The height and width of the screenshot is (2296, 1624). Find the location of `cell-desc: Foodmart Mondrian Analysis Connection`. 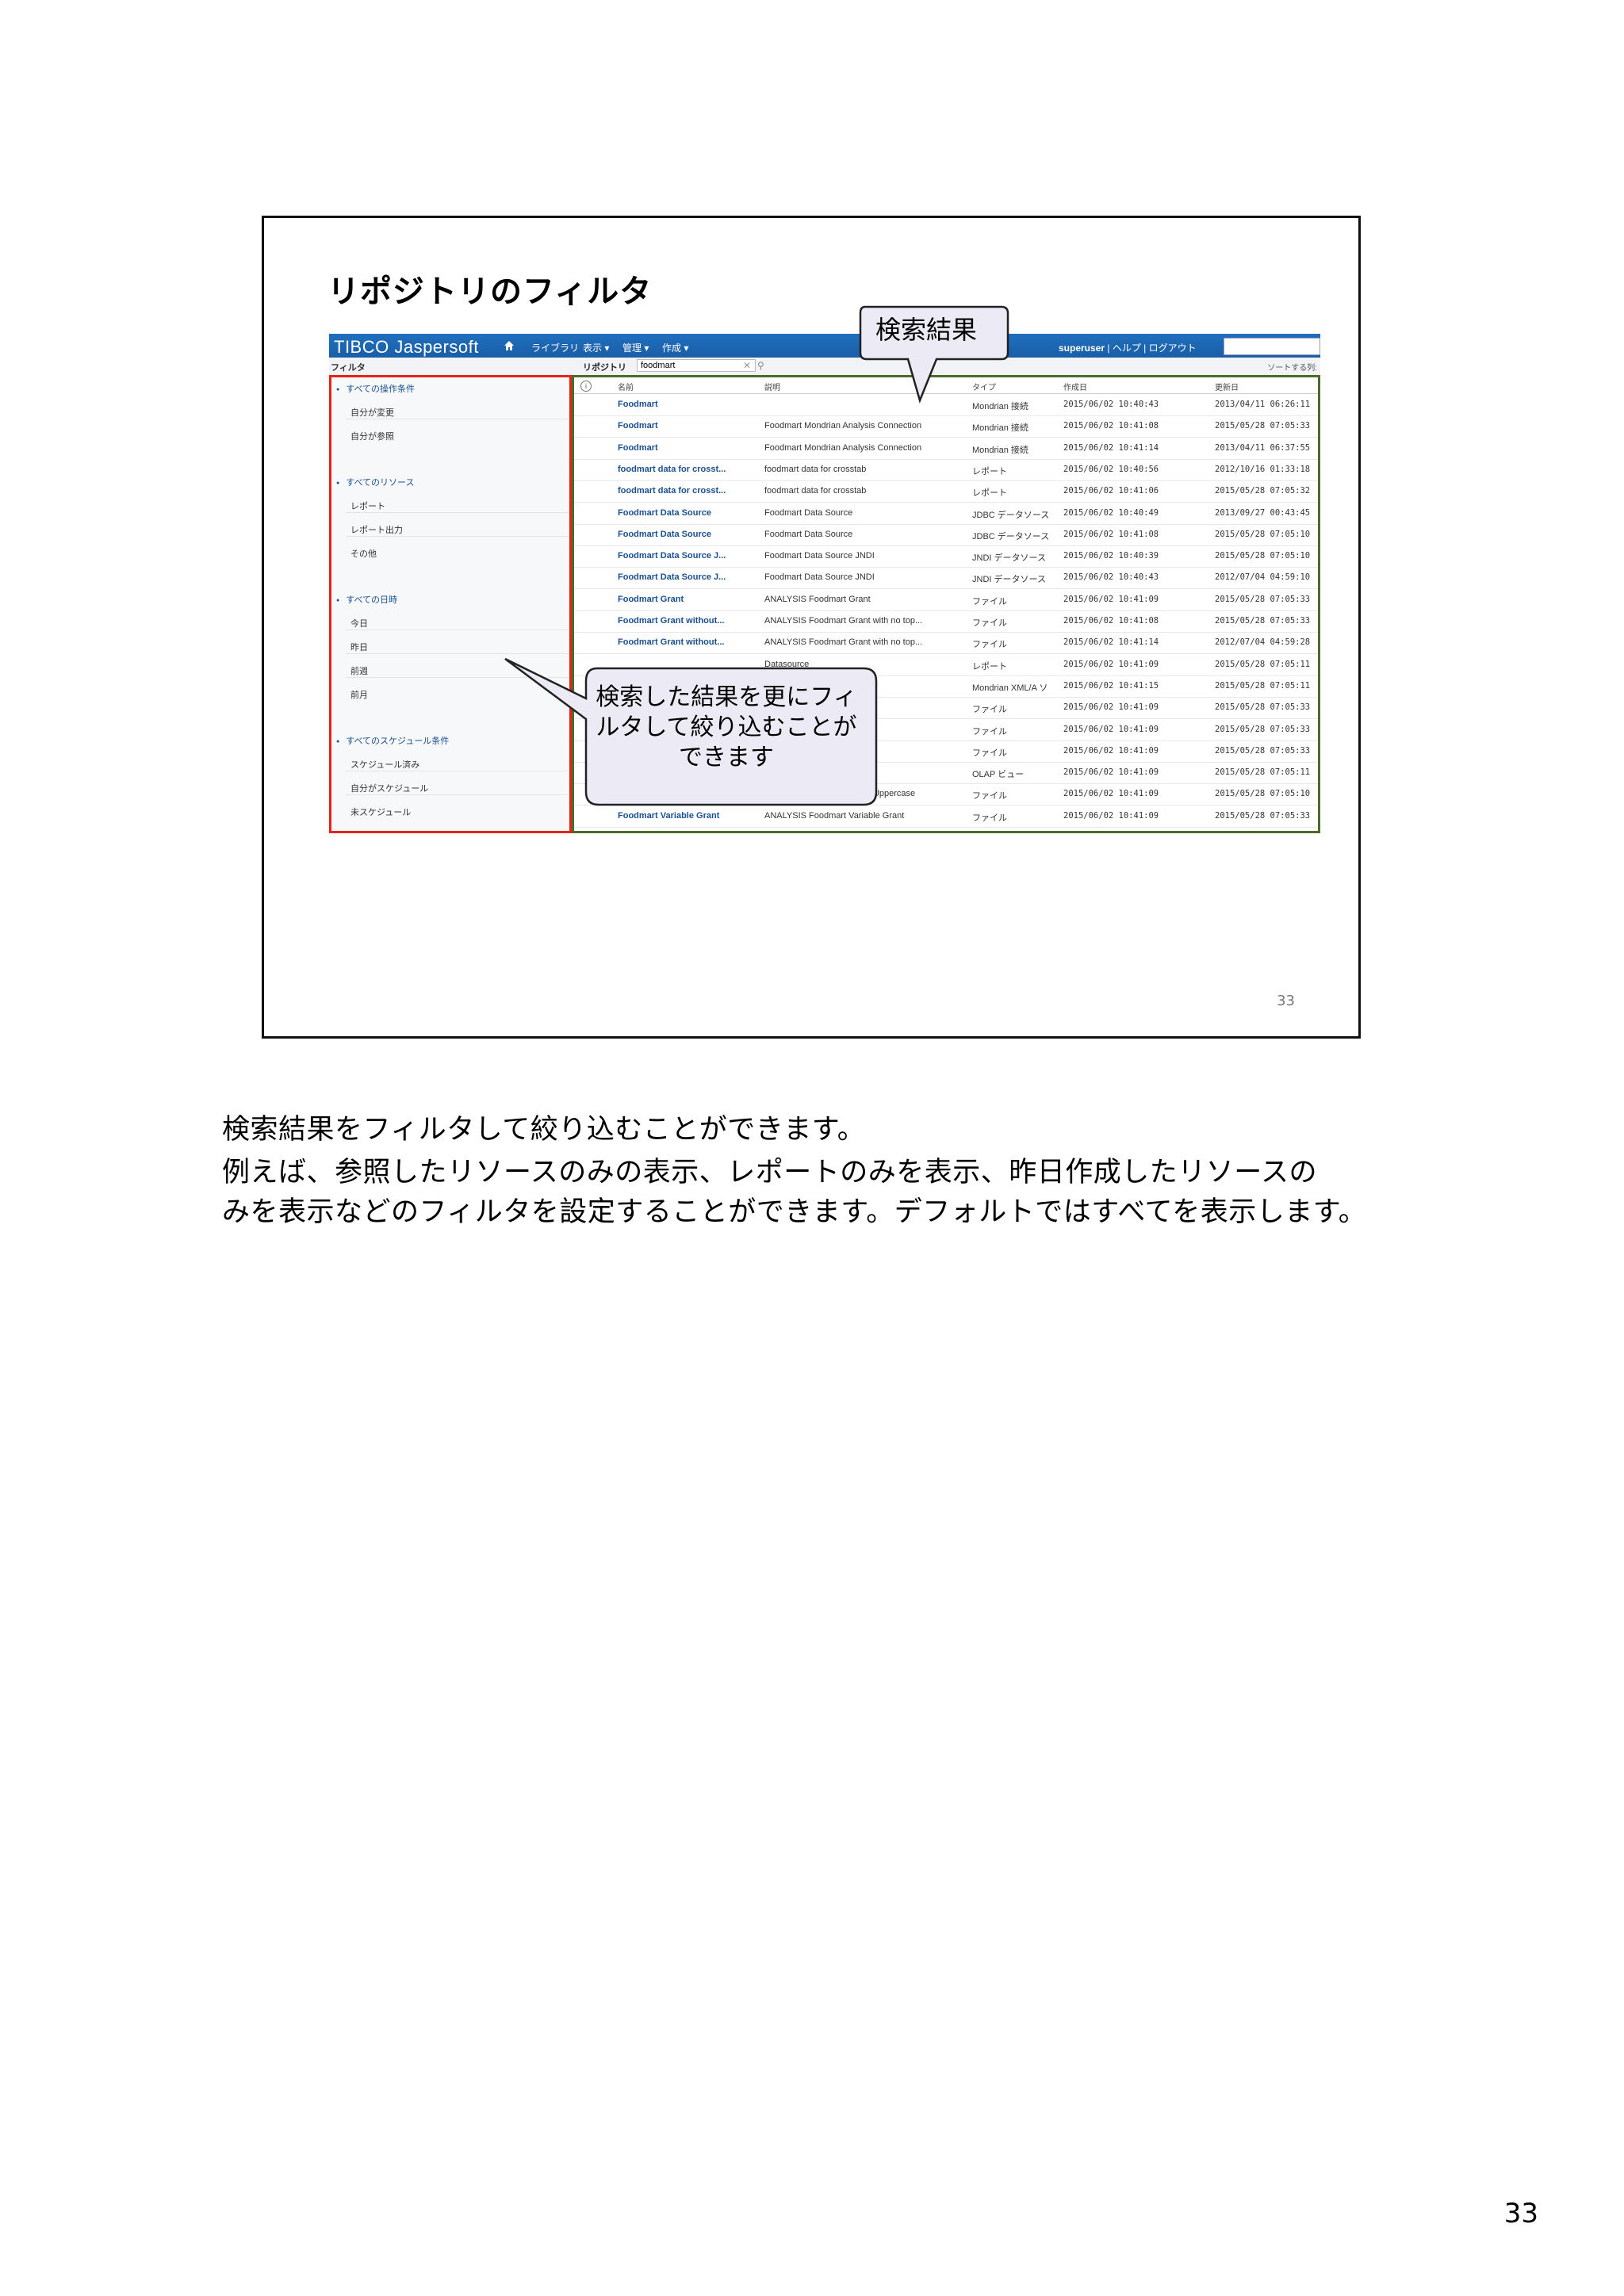

cell-desc: Foodmart Mondrian Analysis Connection is located at coordinates (843, 448).